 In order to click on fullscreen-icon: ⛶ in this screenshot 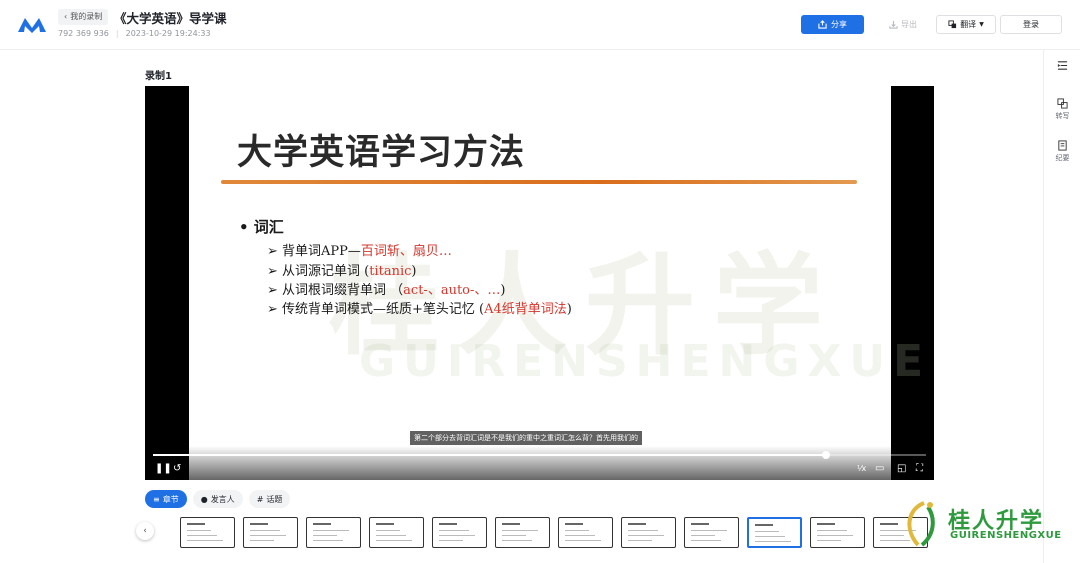, I will do `click(919, 469)`.